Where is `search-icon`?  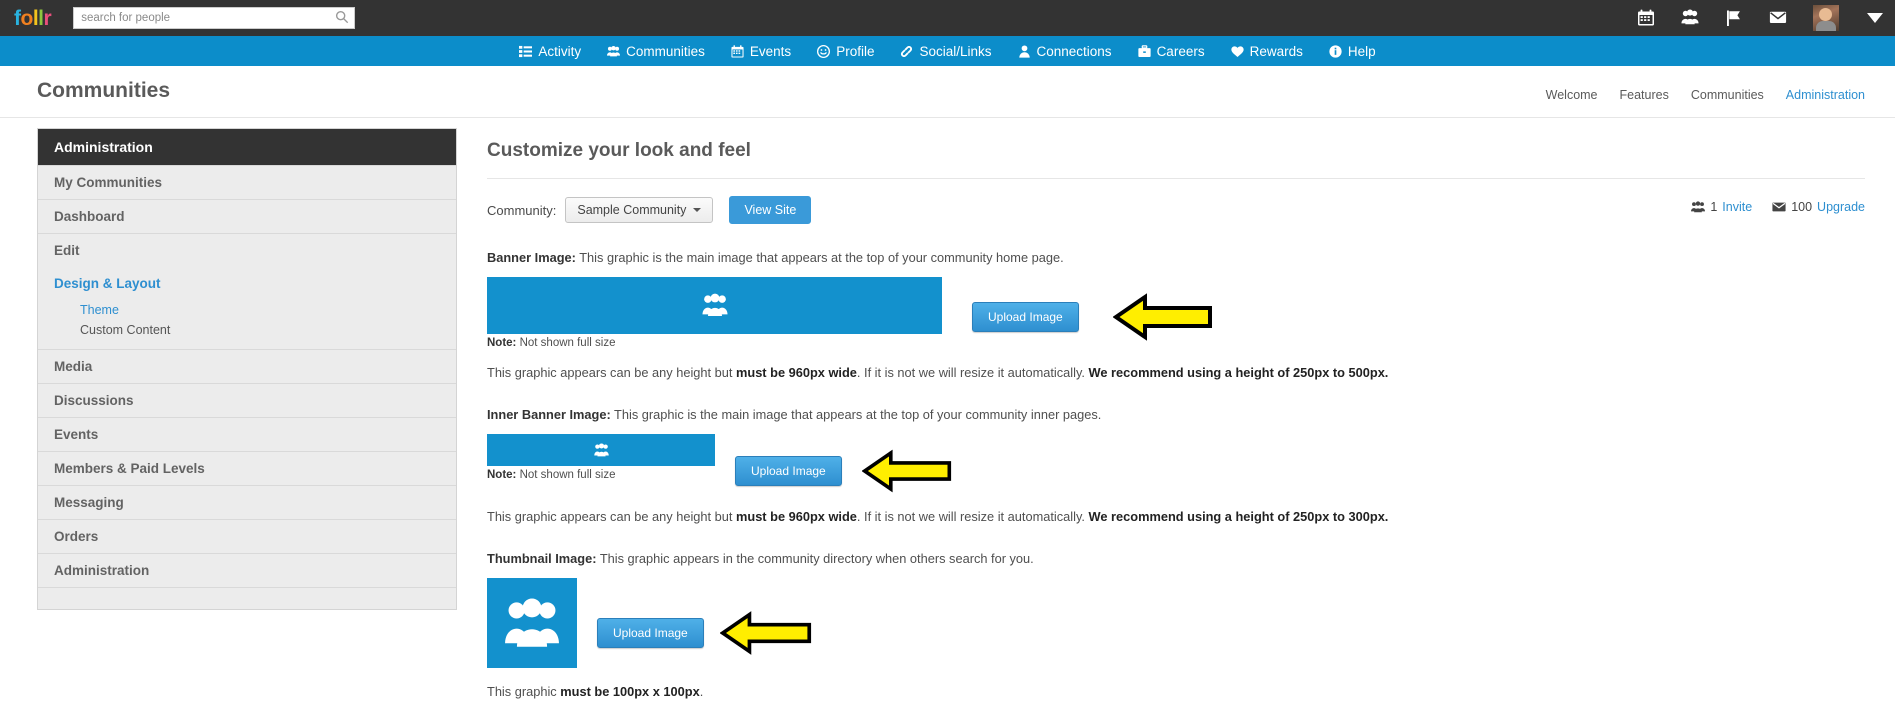
search-icon is located at coordinates (342, 17).